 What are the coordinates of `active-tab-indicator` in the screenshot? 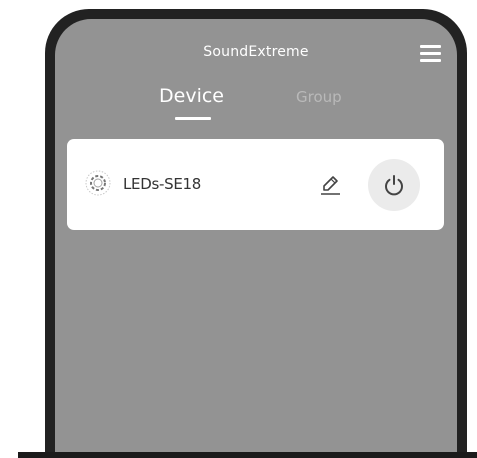 It's located at (193, 118).